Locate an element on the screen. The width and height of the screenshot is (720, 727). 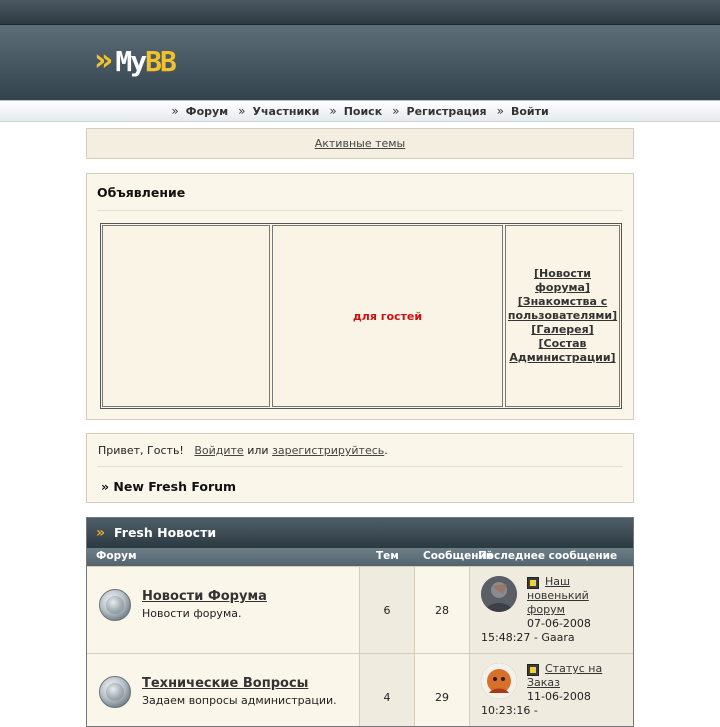
forum-name-breadcrumb: » New Fresh Forum is located at coordinates (168, 486).